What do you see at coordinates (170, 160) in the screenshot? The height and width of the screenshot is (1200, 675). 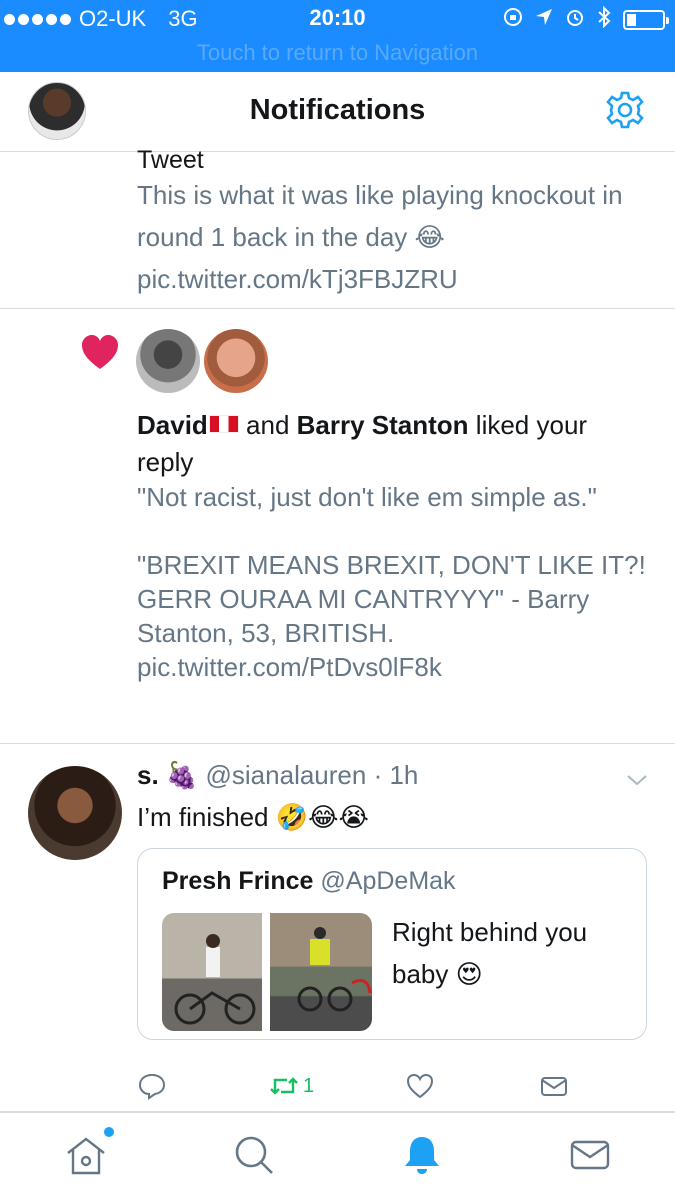 I see `notification-label: Tweet` at bounding box center [170, 160].